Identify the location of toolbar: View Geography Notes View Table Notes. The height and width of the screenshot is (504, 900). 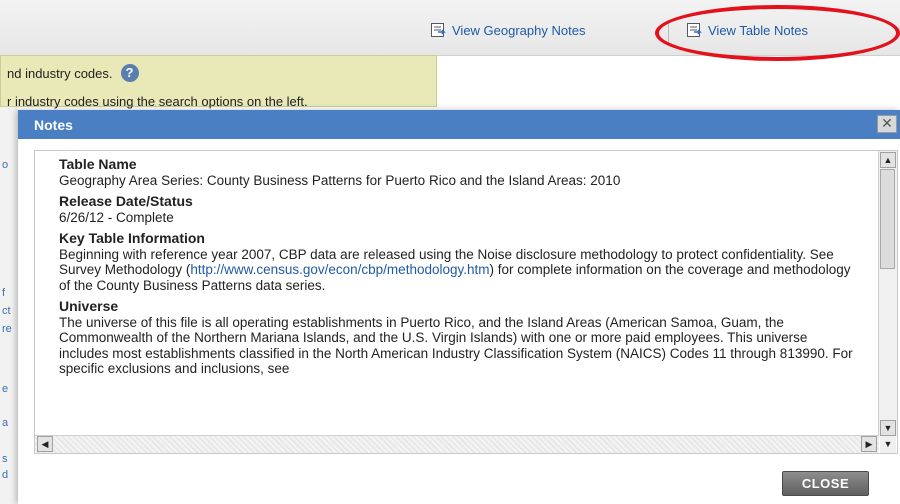
(450, 30).